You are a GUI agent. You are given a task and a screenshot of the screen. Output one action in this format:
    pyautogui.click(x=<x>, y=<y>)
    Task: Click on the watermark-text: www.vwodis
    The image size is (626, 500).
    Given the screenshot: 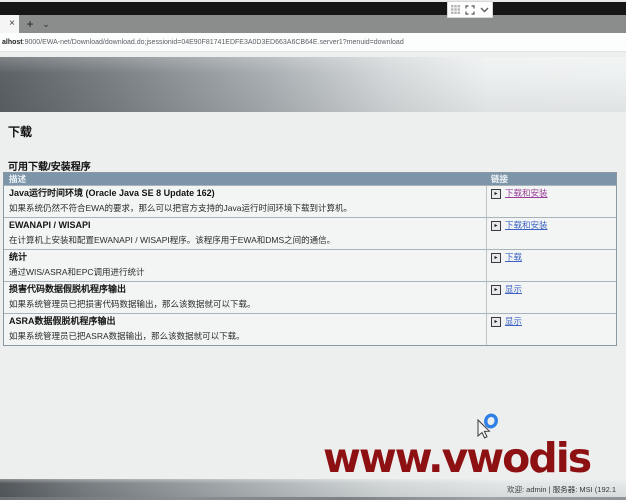 What is the action you would take?
    pyautogui.click(x=457, y=458)
    